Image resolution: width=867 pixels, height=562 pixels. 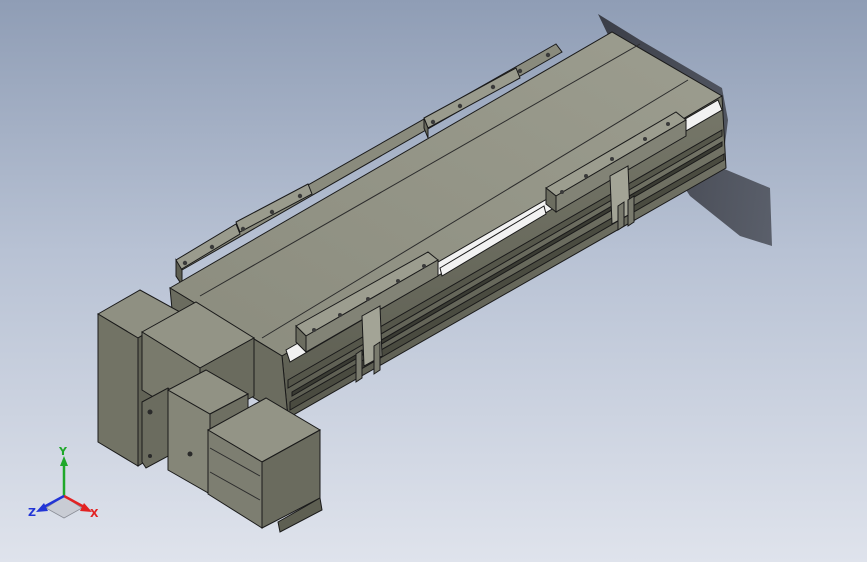 What do you see at coordinates (63, 482) in the screenshot?
I see `axis-triad: Y X Z` at bounding box center [63, 482].